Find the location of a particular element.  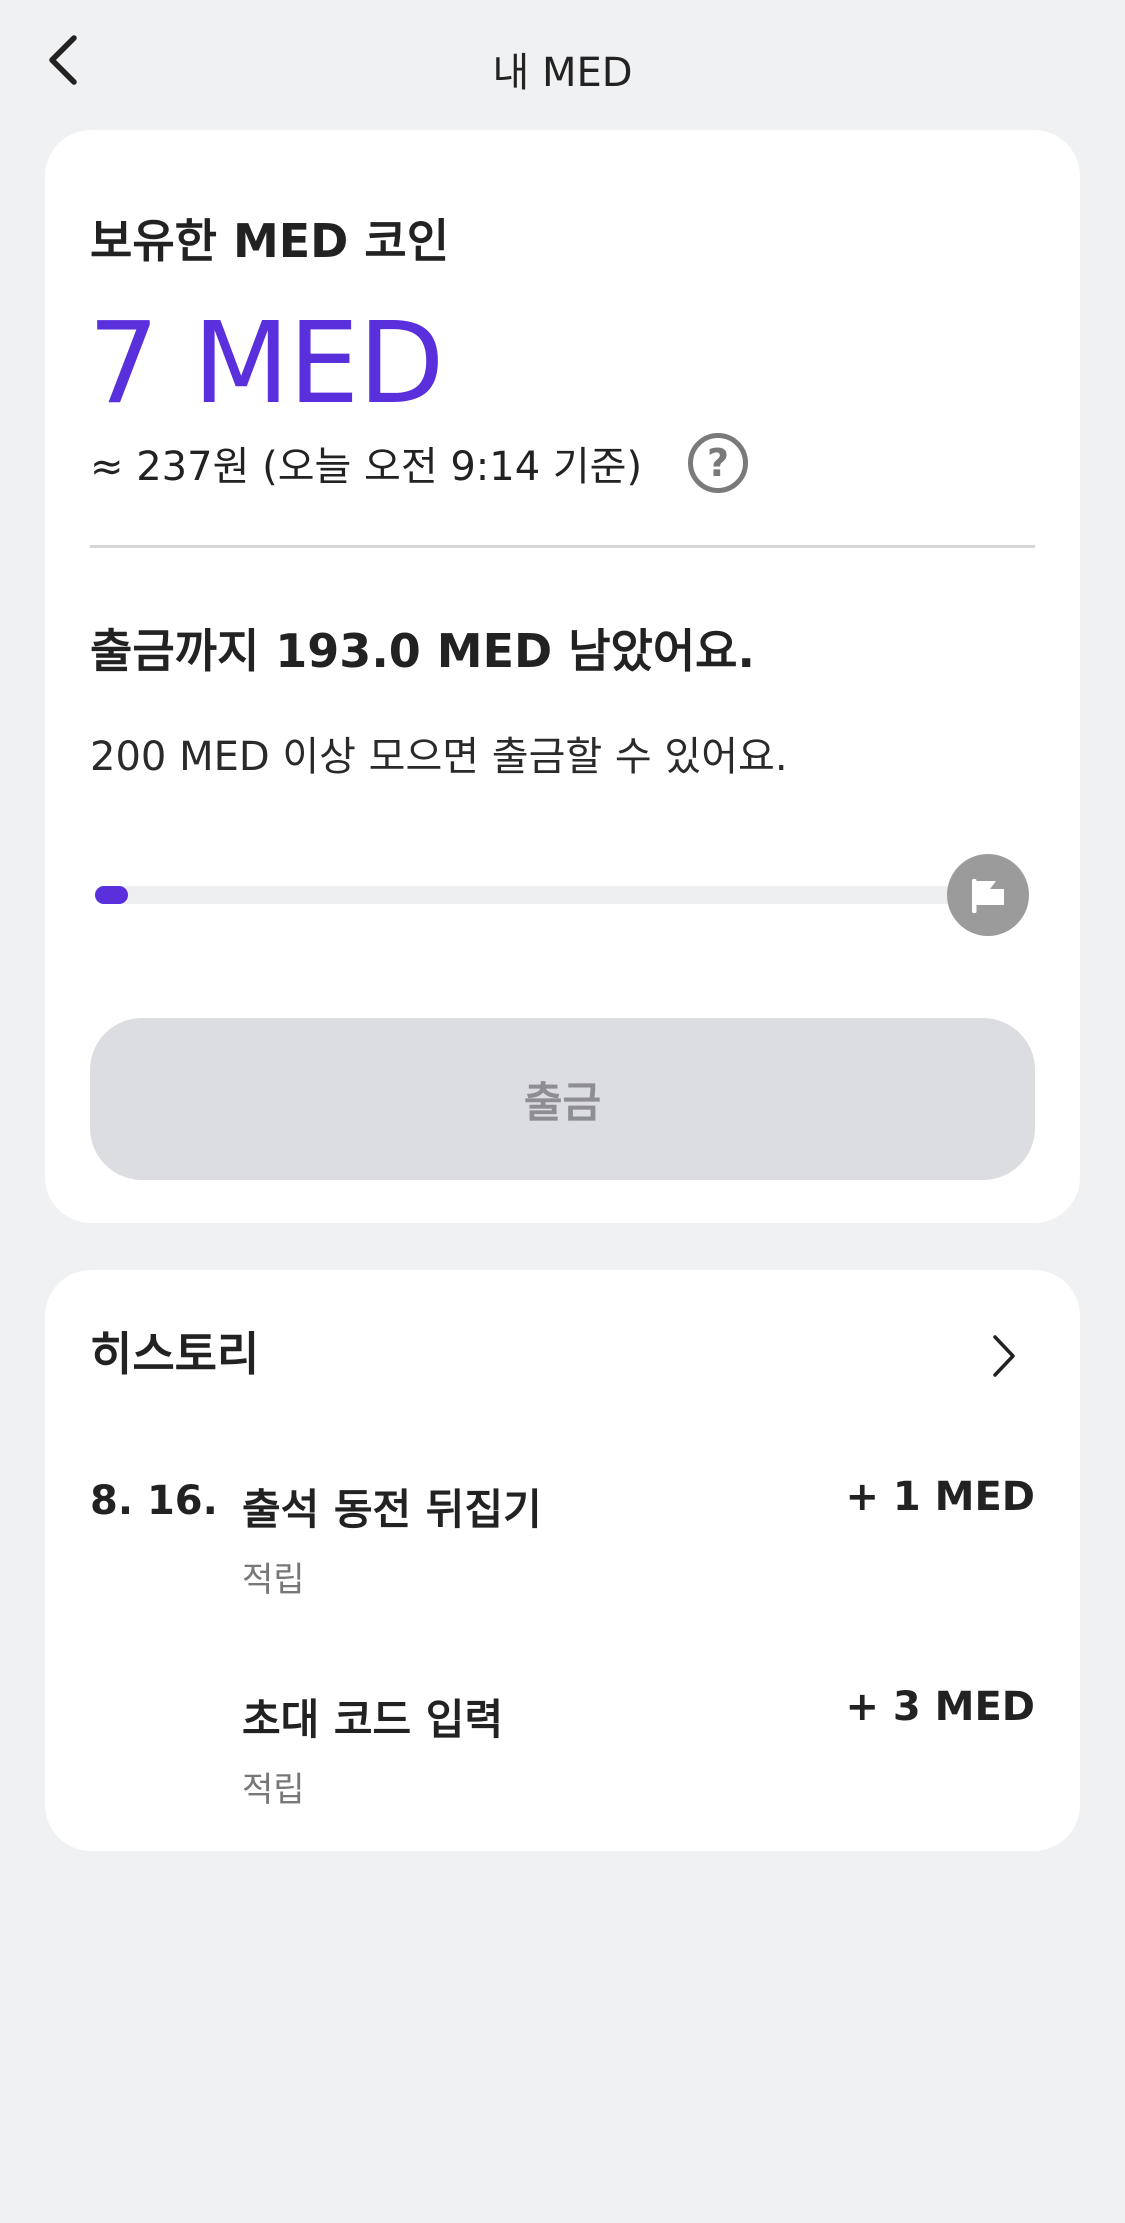

history-item: 초대 코드 입력 적립 + 3 MED is located at coordinates (562, 1750).